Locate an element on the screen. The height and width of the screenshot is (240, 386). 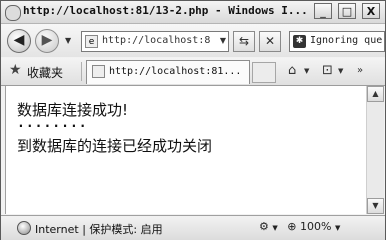
favorites-label: 收藏夹 is located at coordinates (45, 72).